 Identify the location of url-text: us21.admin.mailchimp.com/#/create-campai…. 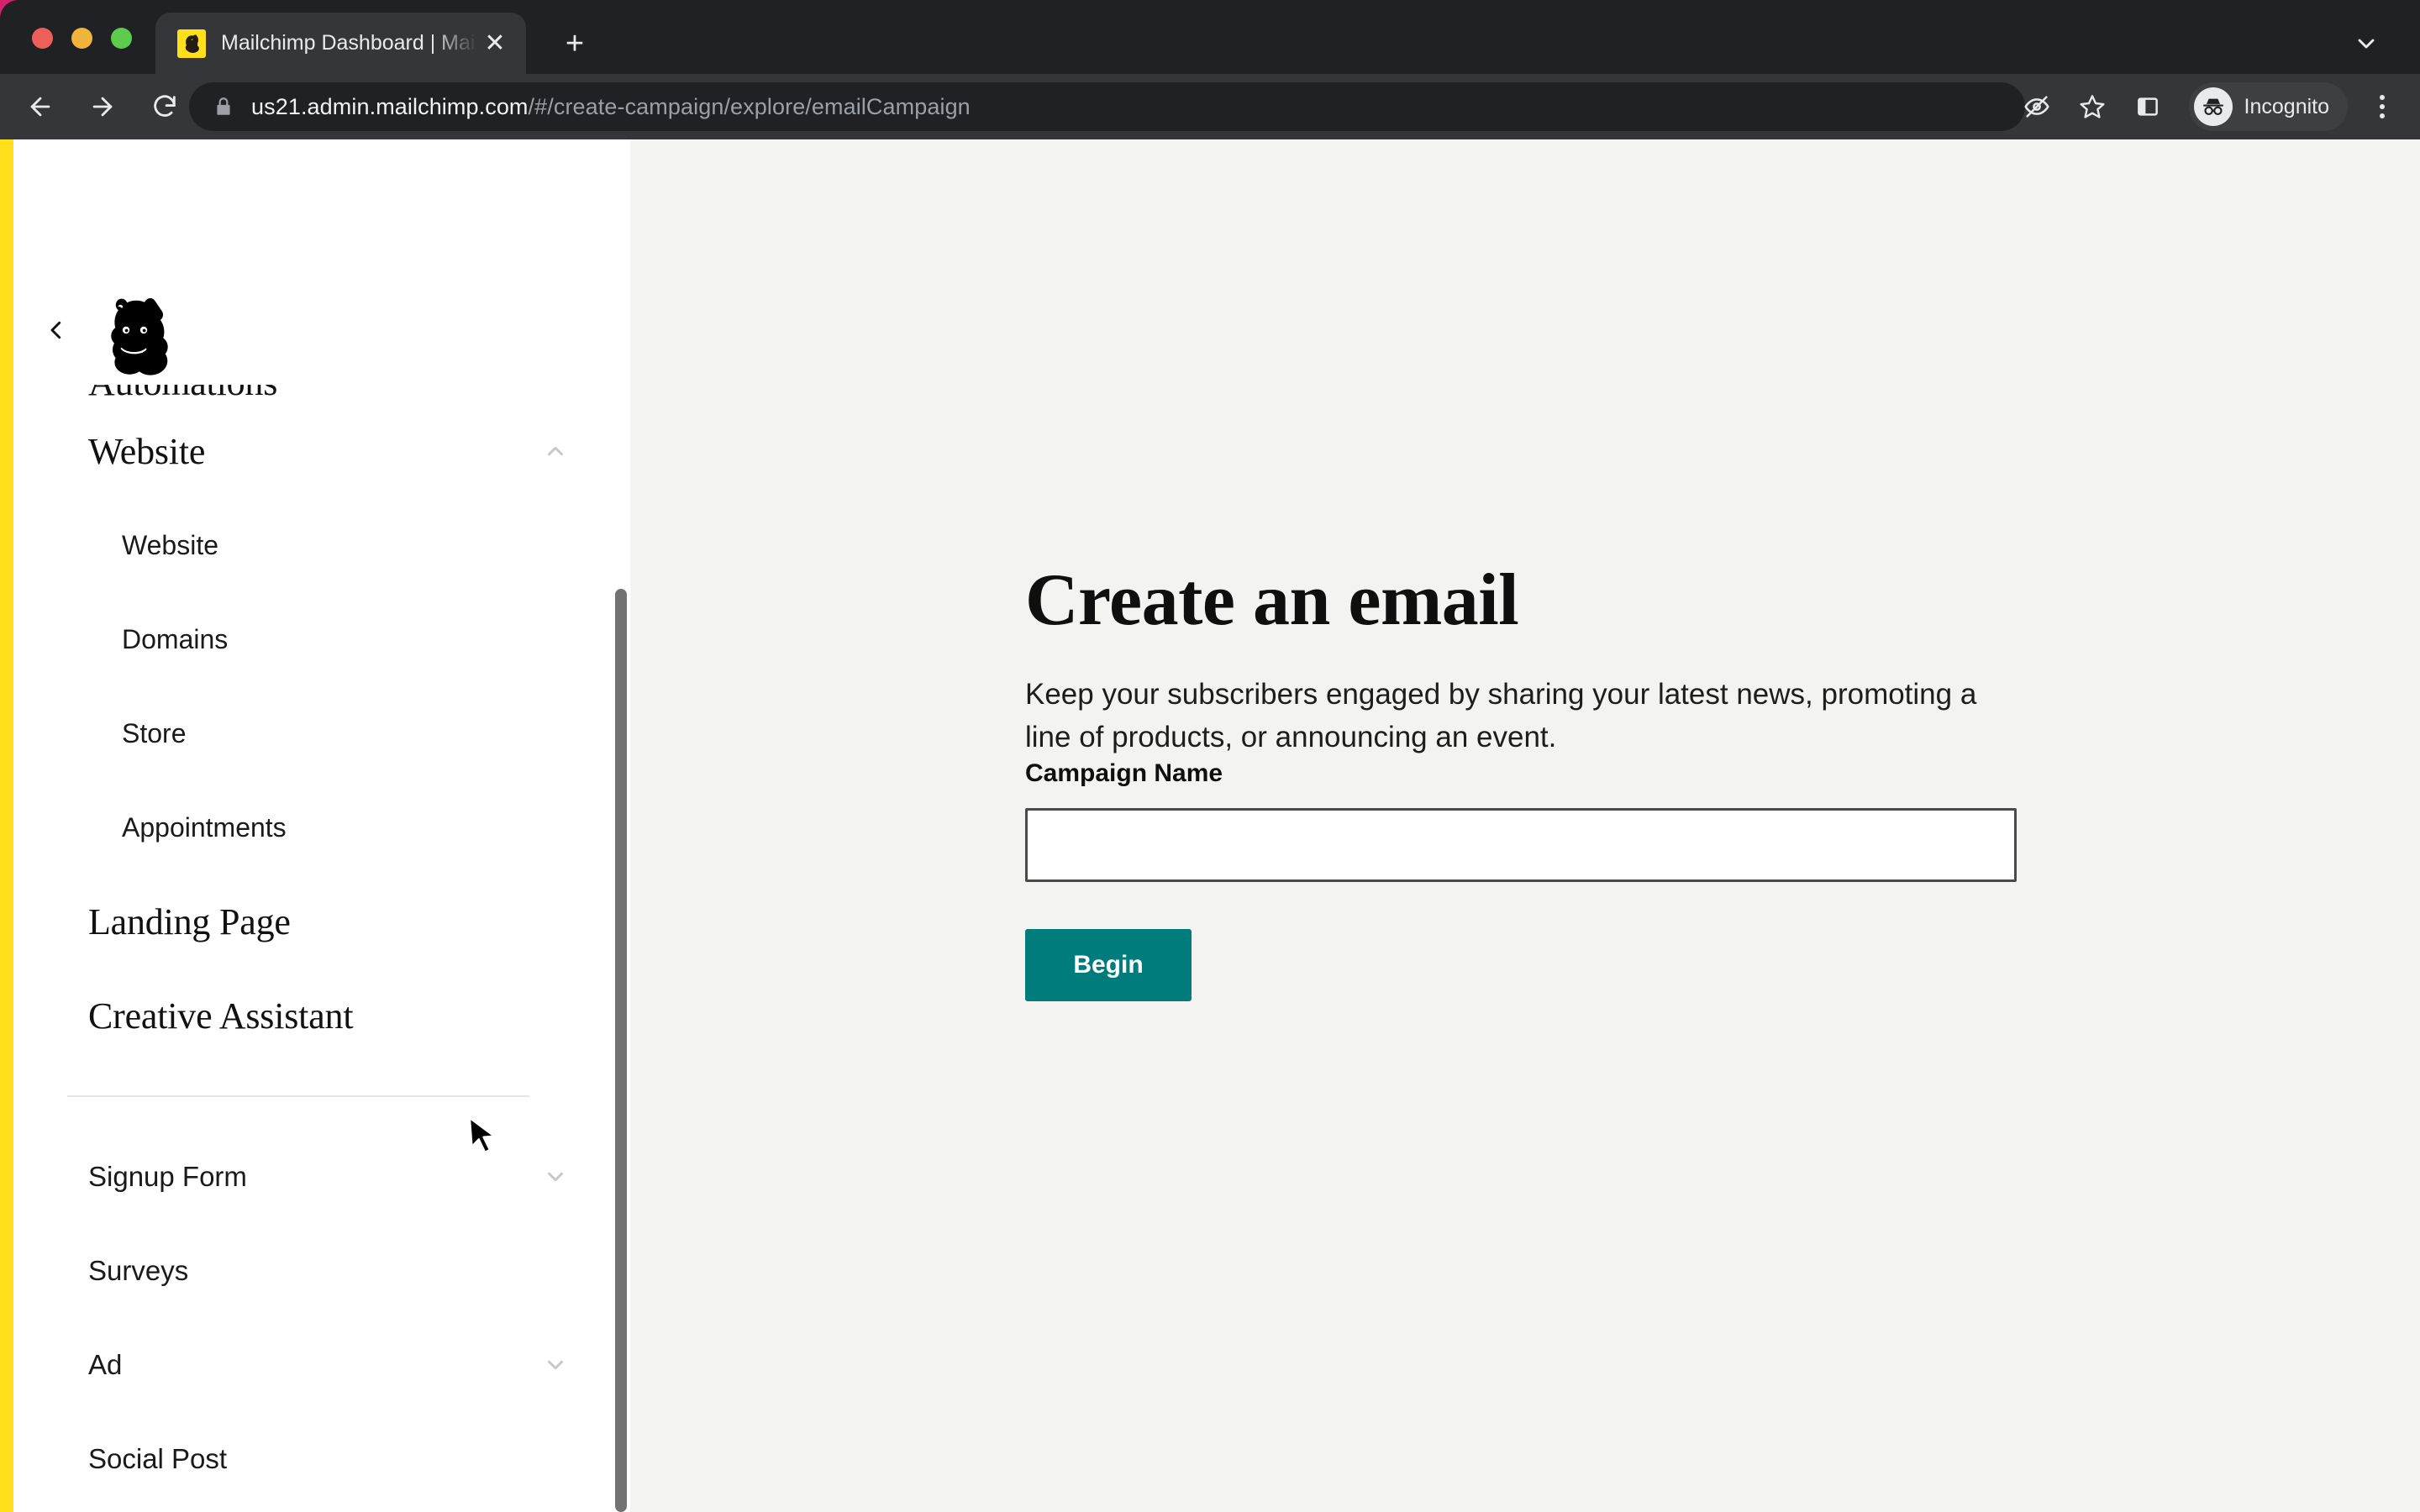
(611, 107).